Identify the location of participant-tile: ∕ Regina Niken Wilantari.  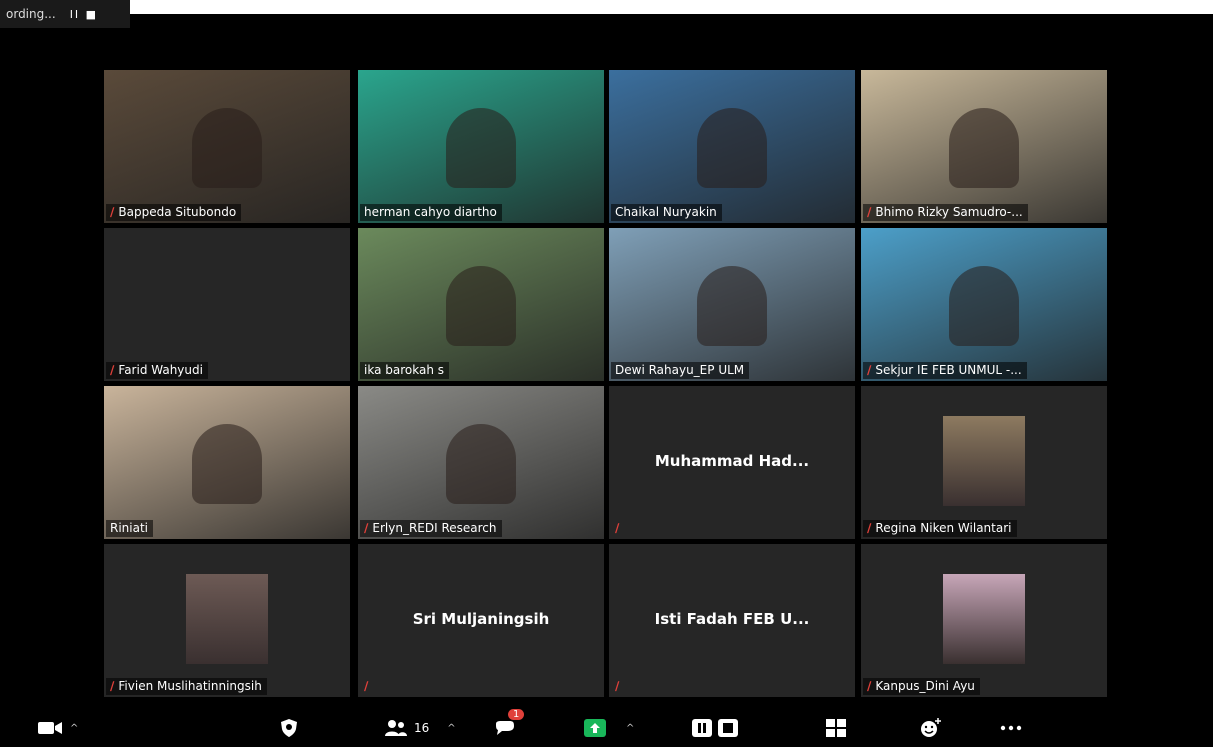
(984, 462).